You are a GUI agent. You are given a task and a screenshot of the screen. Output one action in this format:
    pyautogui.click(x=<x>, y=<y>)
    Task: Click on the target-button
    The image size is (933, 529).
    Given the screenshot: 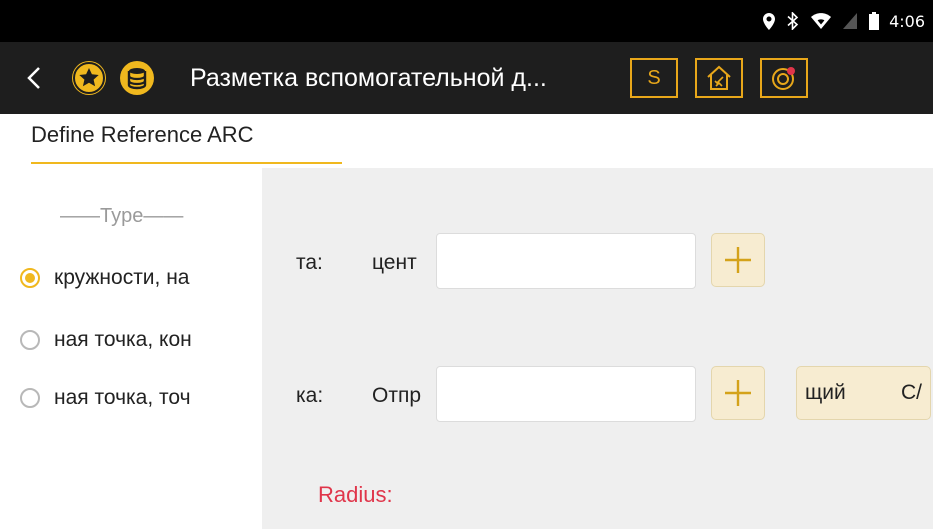 What is the action you would take?
    pyautogui.click(x=784, y=78)
    